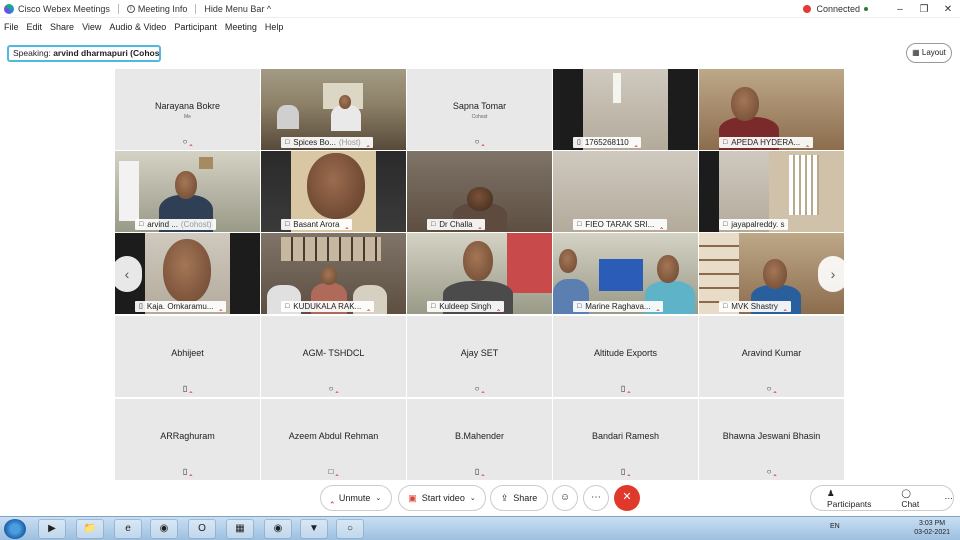 This screenshot has height=540, width=960. I want to click on participant-label: □ APEDA HYDERA... ‸, so click(766, 142).